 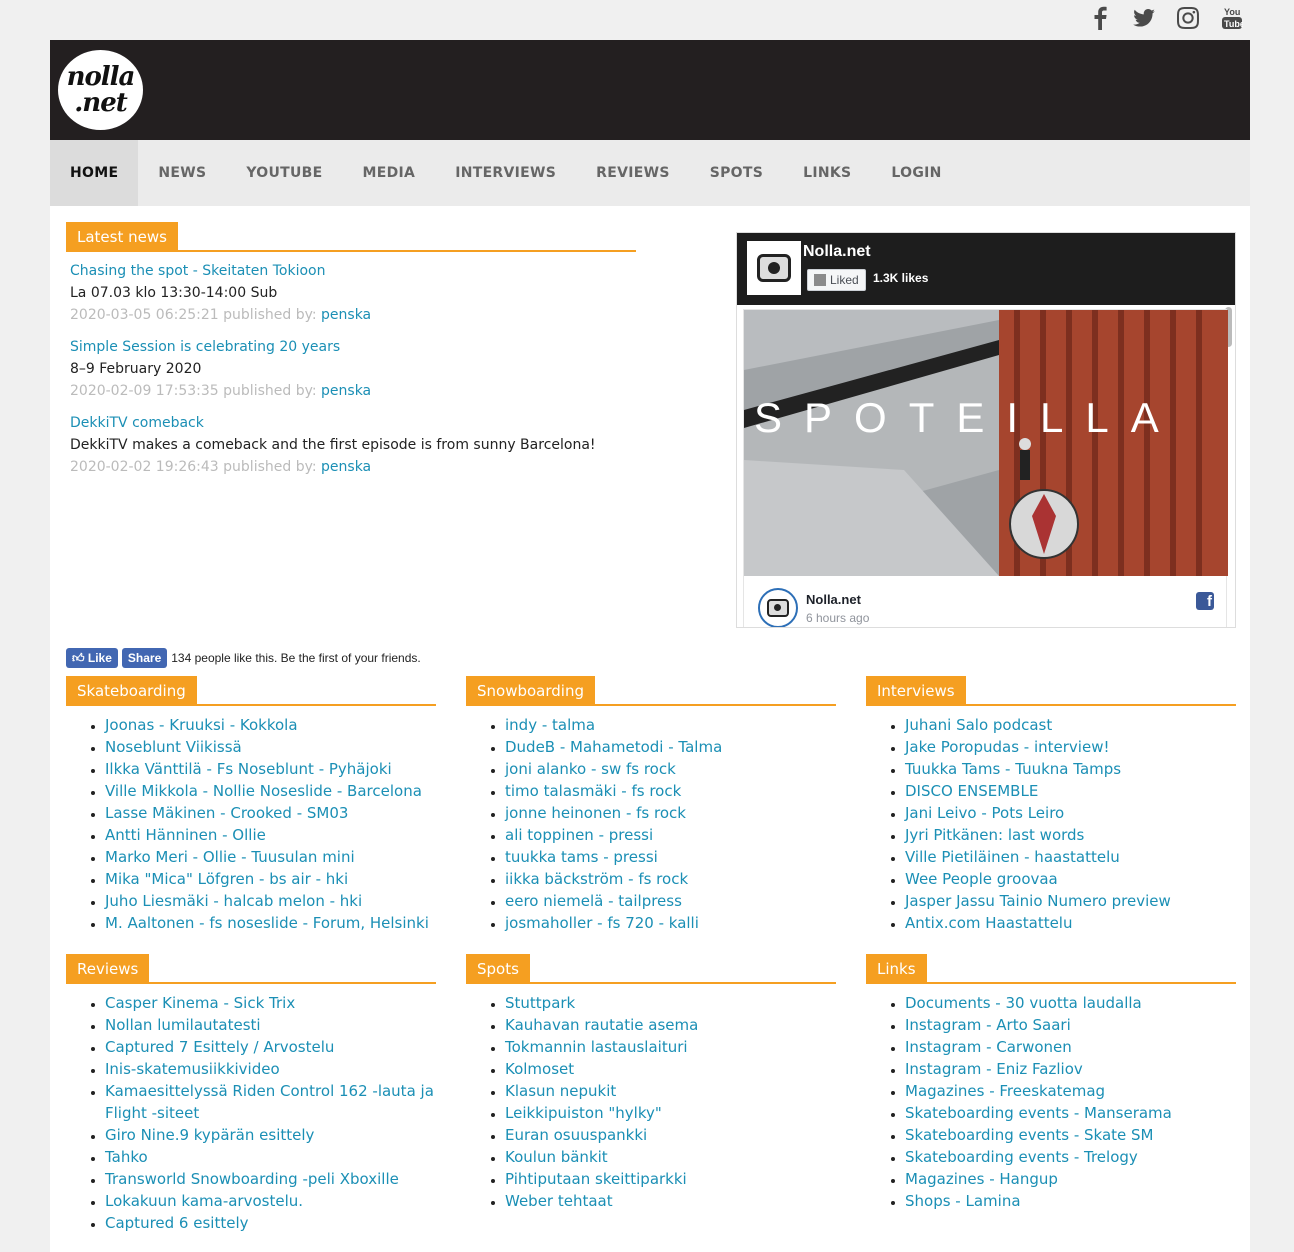 I want to click on list-link: Shops - Lamina, so click(x=963, y=1201).